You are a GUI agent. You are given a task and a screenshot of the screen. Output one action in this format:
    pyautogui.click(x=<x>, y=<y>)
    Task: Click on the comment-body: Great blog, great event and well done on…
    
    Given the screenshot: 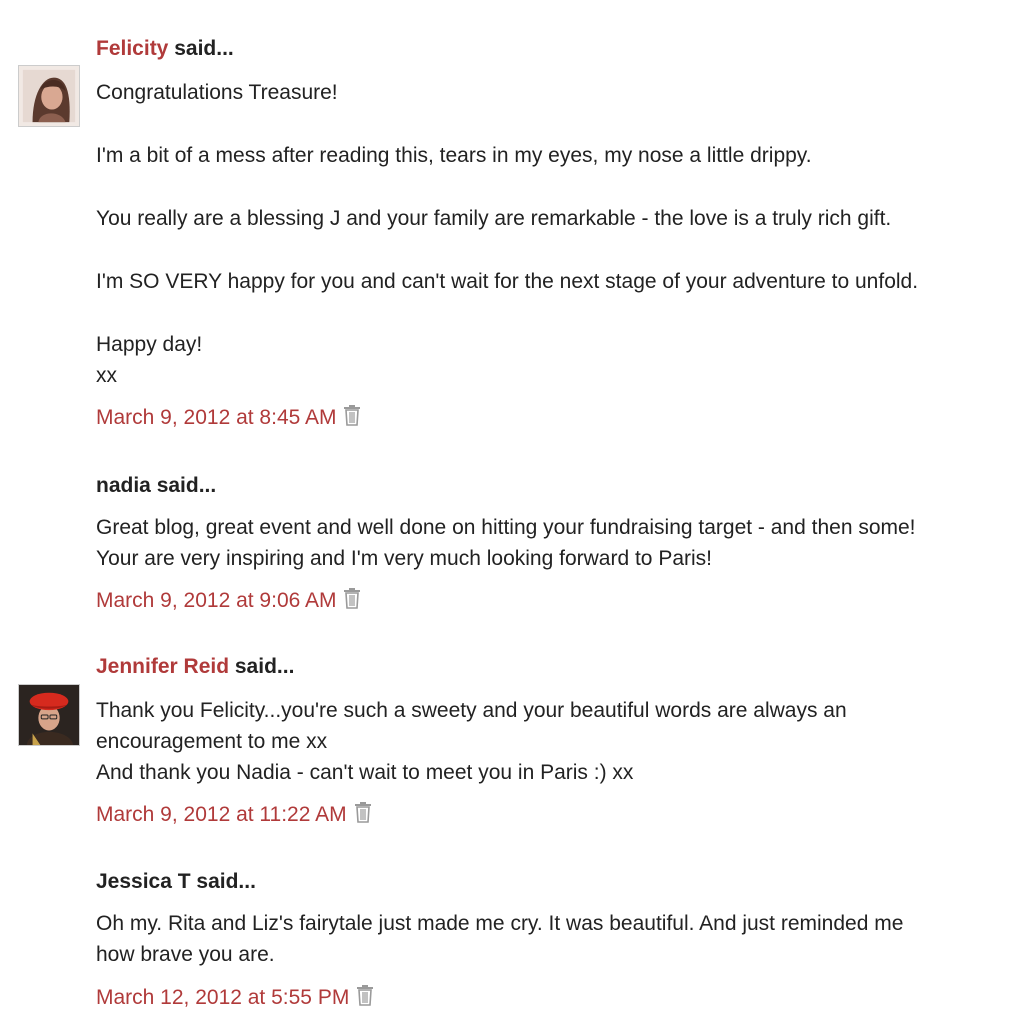 What is the action you would take?
    pyautogui.click(x=546, y=543)
    